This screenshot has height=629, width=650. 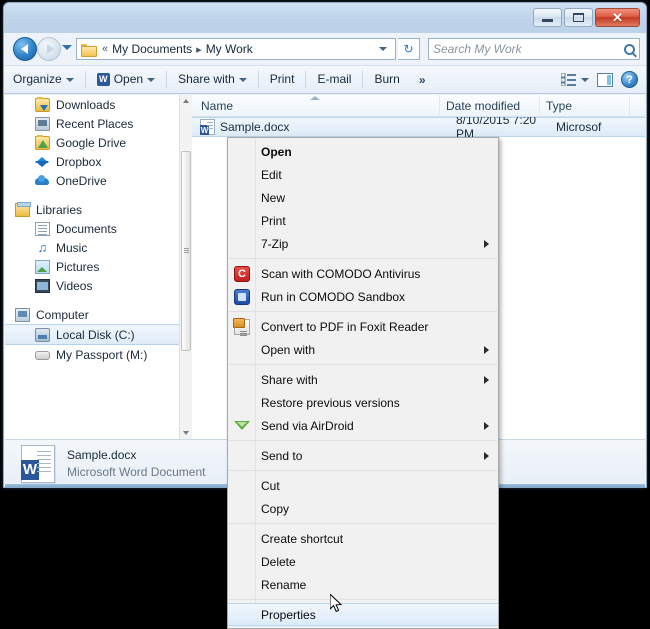 What do you see at coordinates (490, 106) in the screenshot?
I see `column-header-date-modified: Date modified` at bounding box center [490, 106].